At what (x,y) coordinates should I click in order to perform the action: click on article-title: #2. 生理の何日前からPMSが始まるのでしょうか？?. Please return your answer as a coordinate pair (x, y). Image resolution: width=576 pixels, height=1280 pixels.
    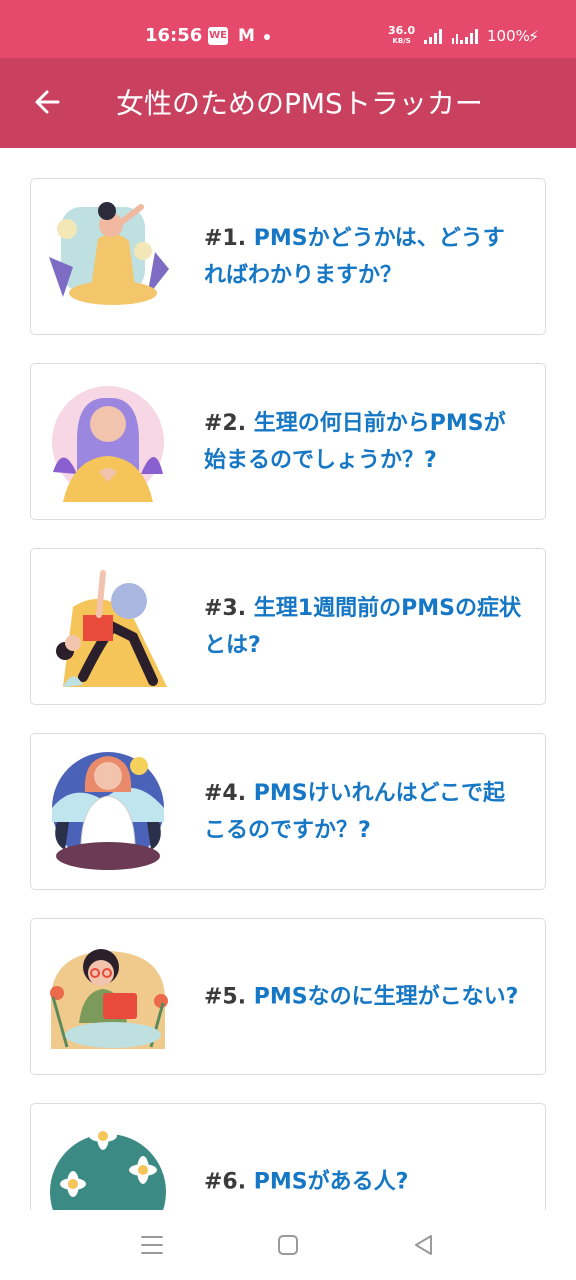
    Looking at the image, I should click on (364, 442).